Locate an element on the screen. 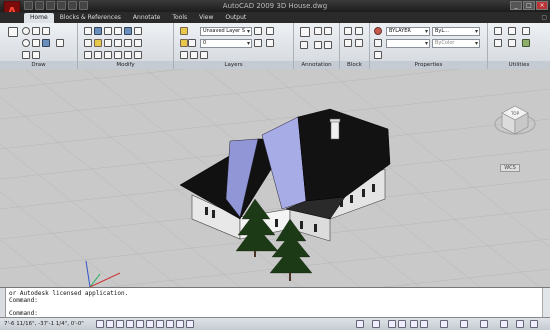 The width and height of the screenshot is (550, 330). point-icon is located at coordinates (36, 55).